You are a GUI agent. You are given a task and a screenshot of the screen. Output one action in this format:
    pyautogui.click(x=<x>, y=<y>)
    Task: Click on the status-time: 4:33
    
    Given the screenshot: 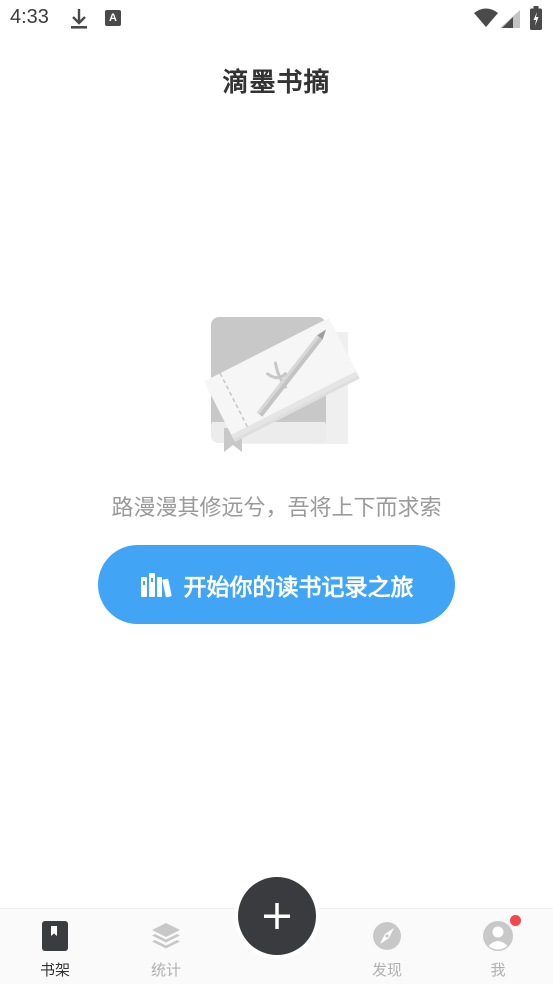 What is the action you would take?
    pyautogui.click(x=29, y=17)
    